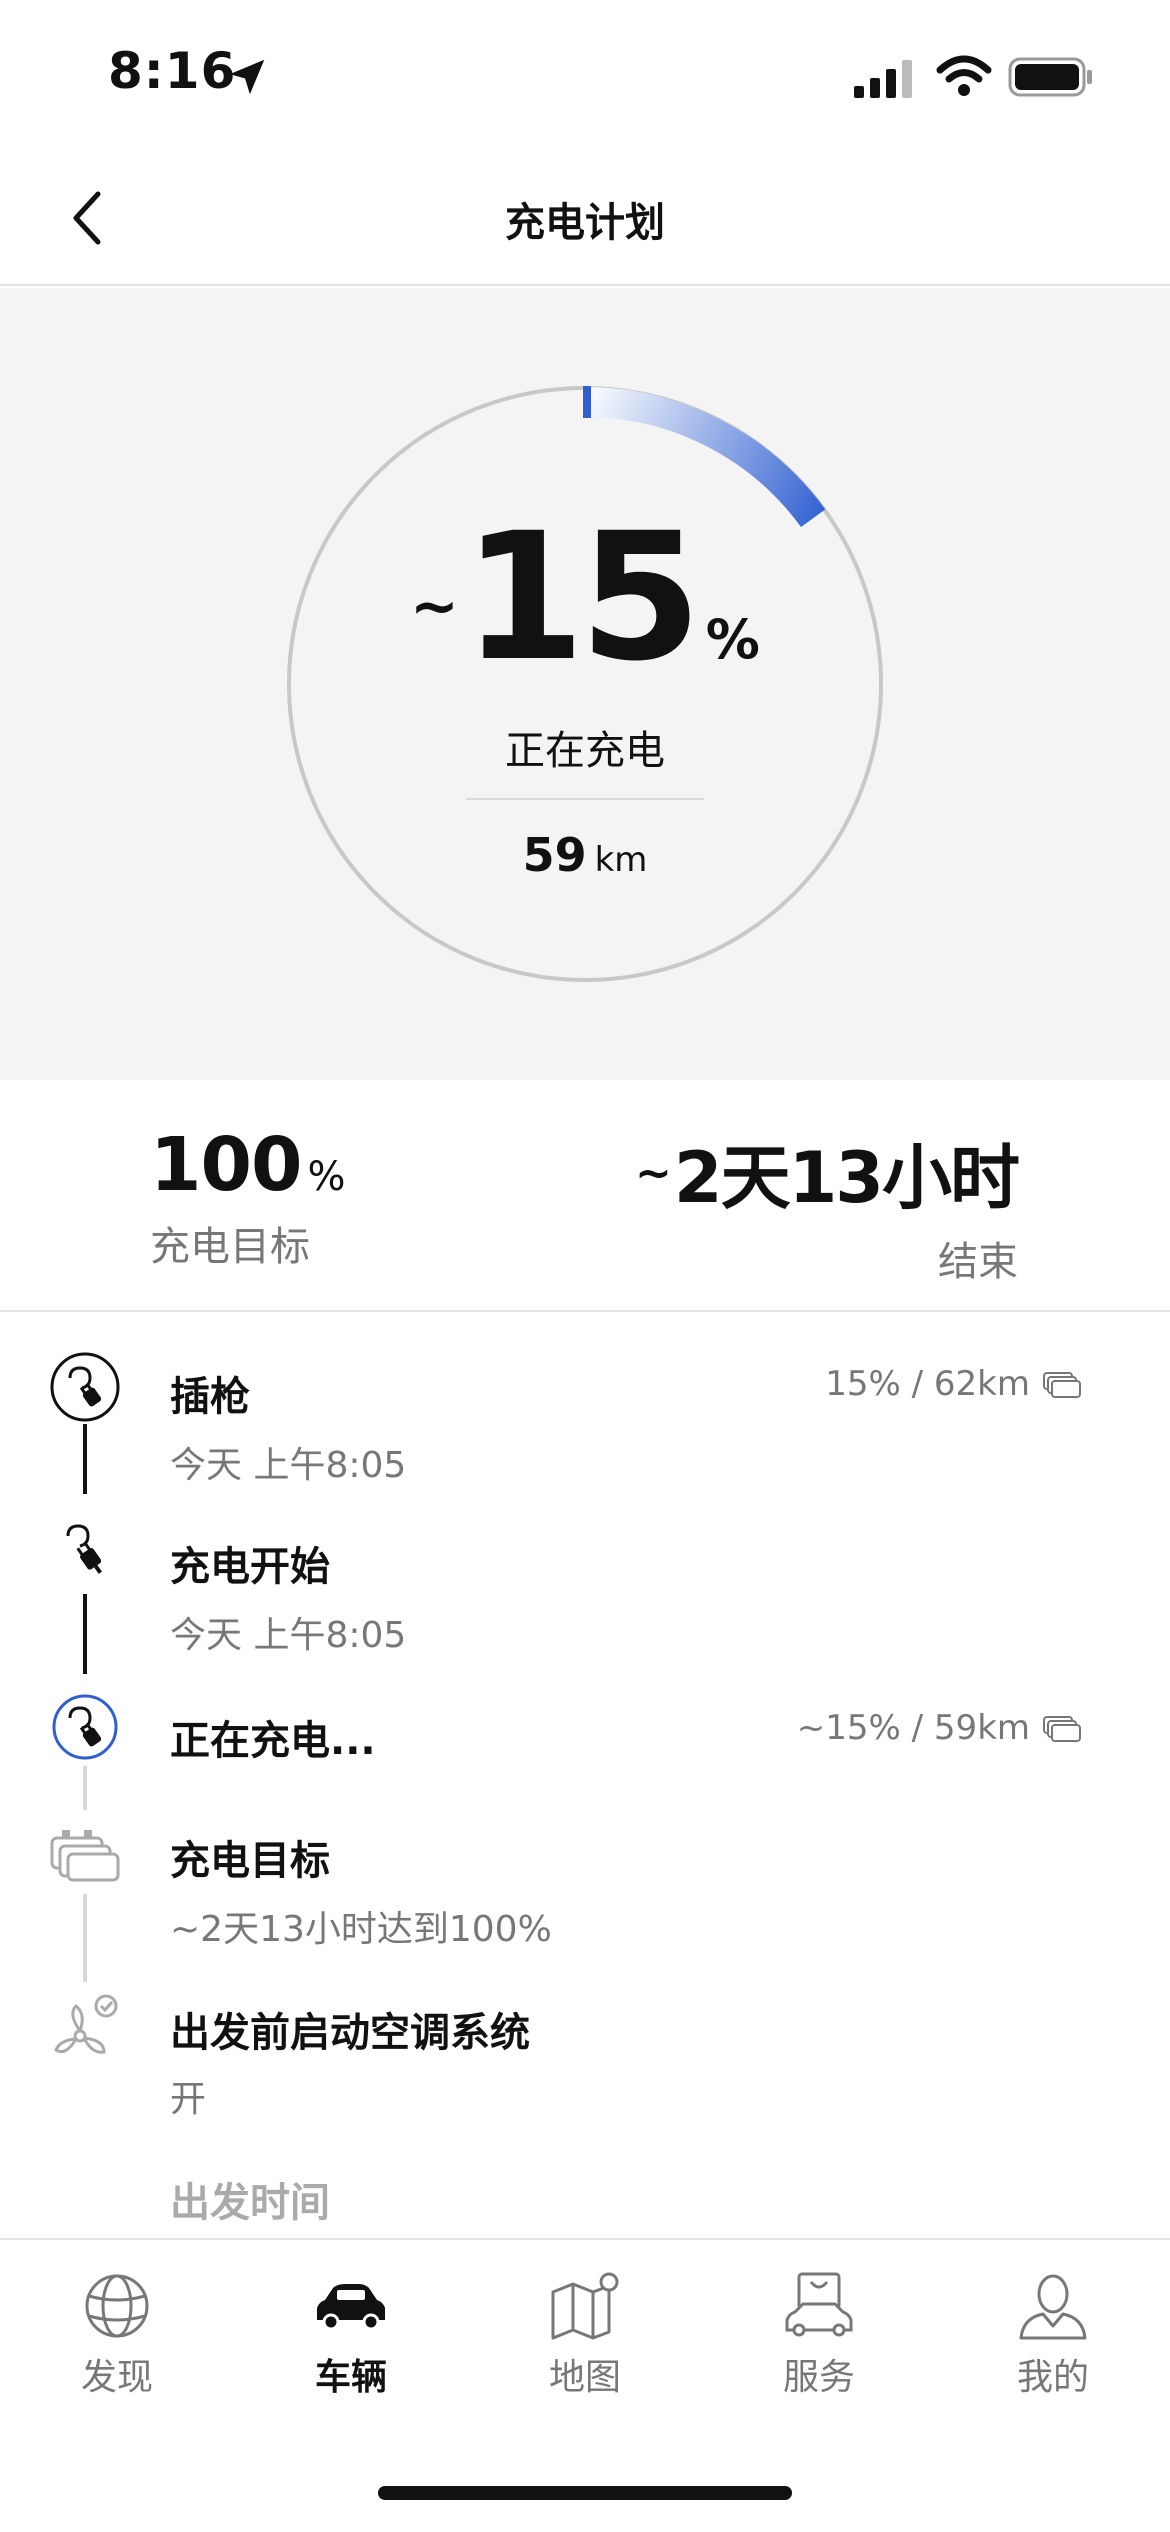 Image resolution: width=1170 pixels, height=2532 pixels. What do you see at coordinates (732, 639) in the screenshot?
I see `percent-unit: %` at bounding box center [732, 639].